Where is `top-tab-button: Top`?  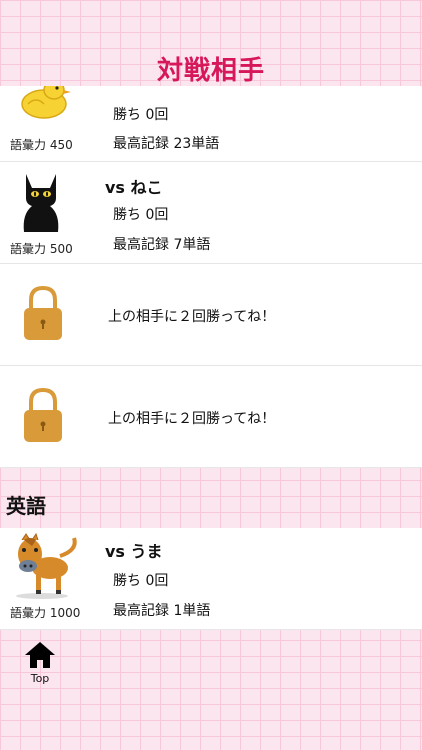 top-tab-button: Top is located at coordinates (40, 662).